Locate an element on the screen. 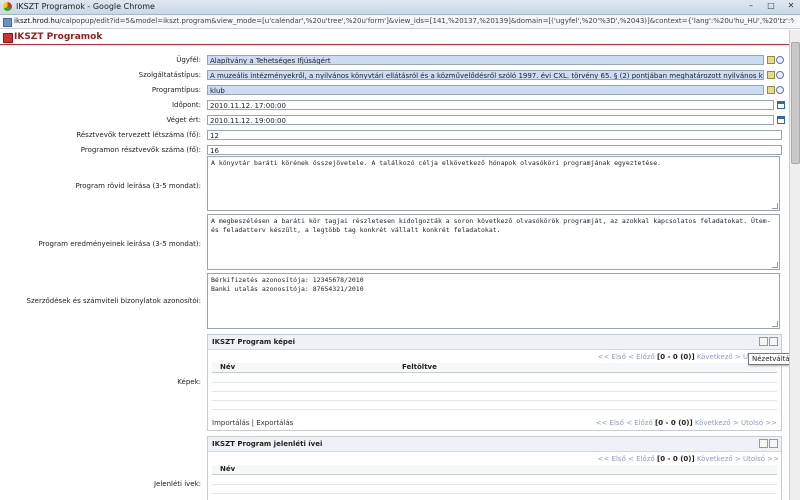 The height and width of the screenshot is (500, 800). chrome-icon is located at coordinates (7, 6).